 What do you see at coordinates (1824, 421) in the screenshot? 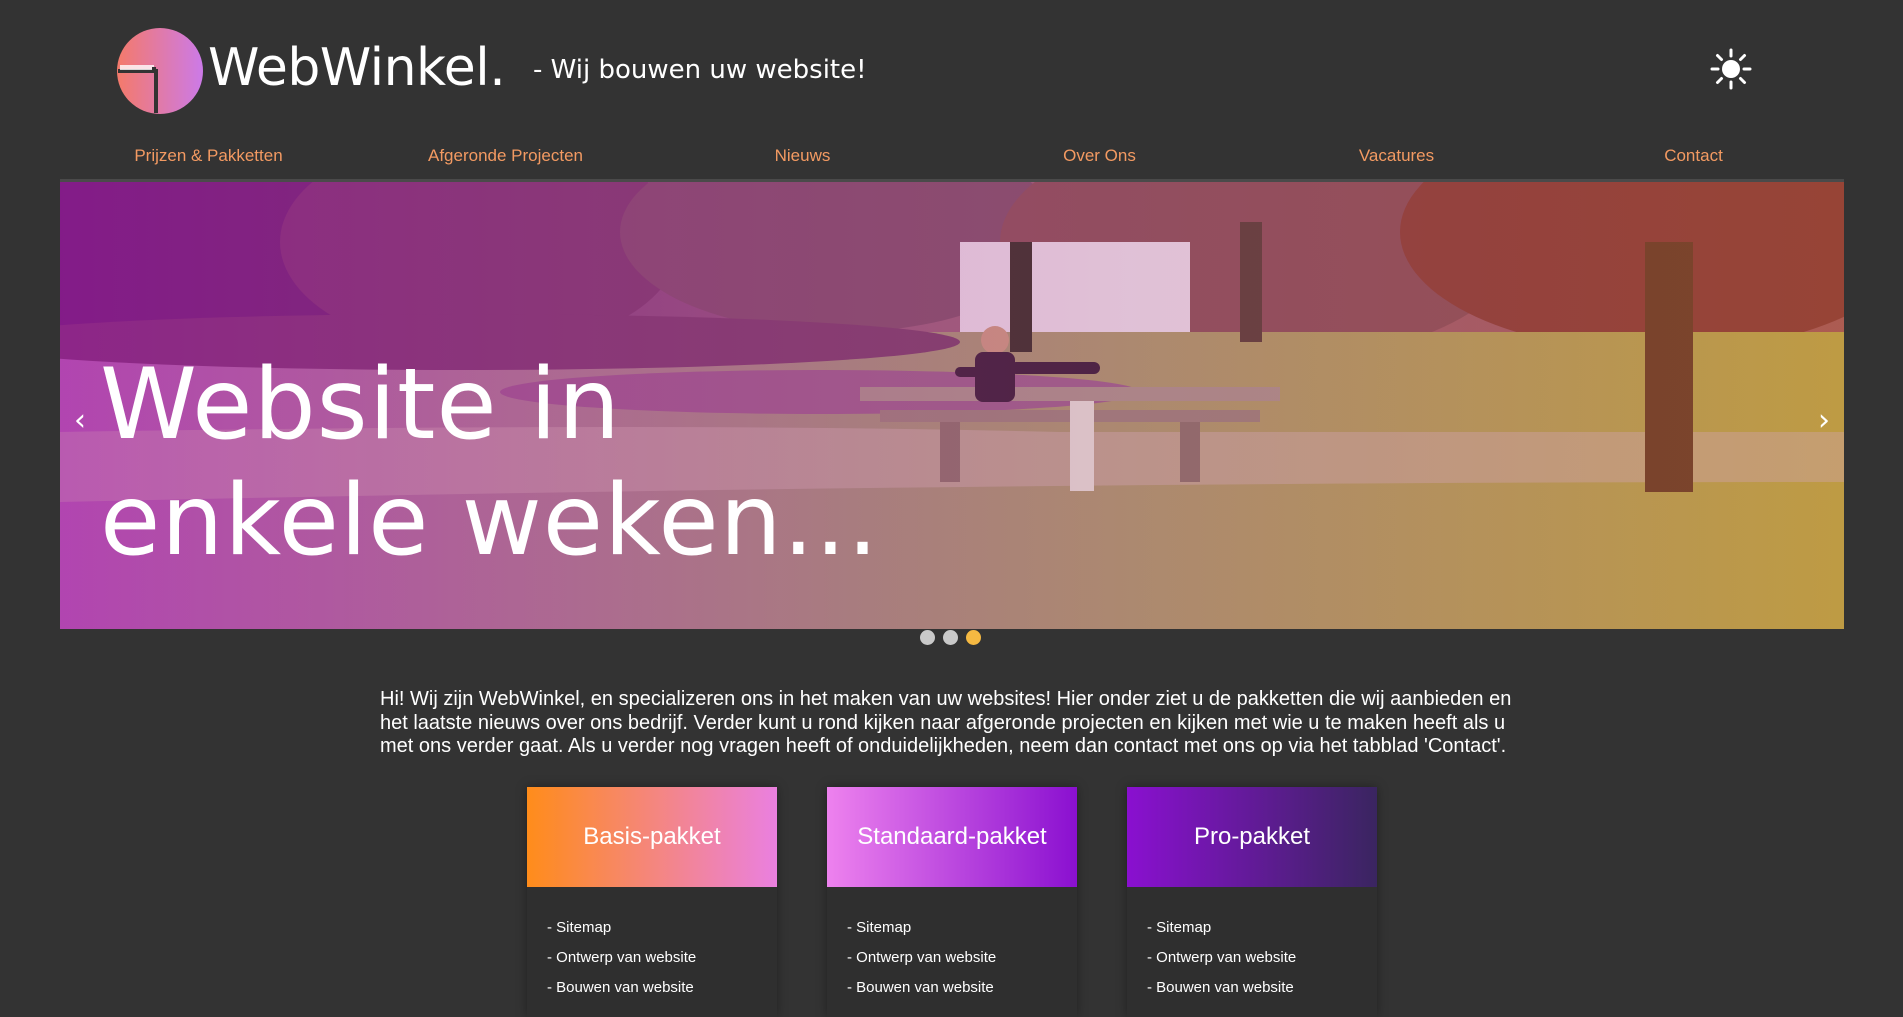
I see `slider-next-button: ›` at bounding box center [1824, 421].